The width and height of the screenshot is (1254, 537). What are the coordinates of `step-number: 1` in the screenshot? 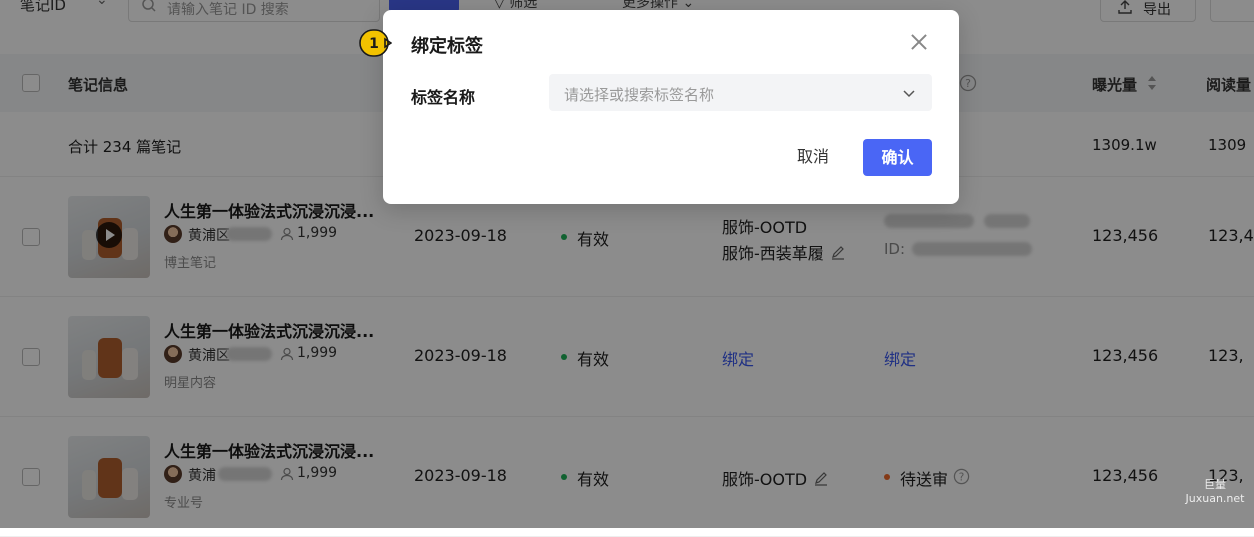 It's located at (374, 44).